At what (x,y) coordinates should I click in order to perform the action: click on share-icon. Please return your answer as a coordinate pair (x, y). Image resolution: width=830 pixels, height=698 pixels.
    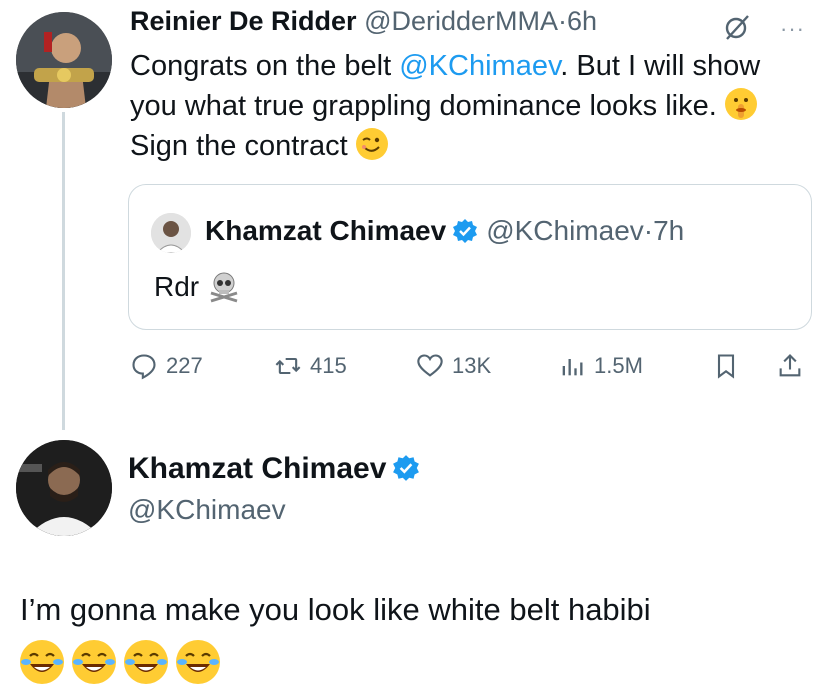
    Looking at the image, I should click on (790, 365).